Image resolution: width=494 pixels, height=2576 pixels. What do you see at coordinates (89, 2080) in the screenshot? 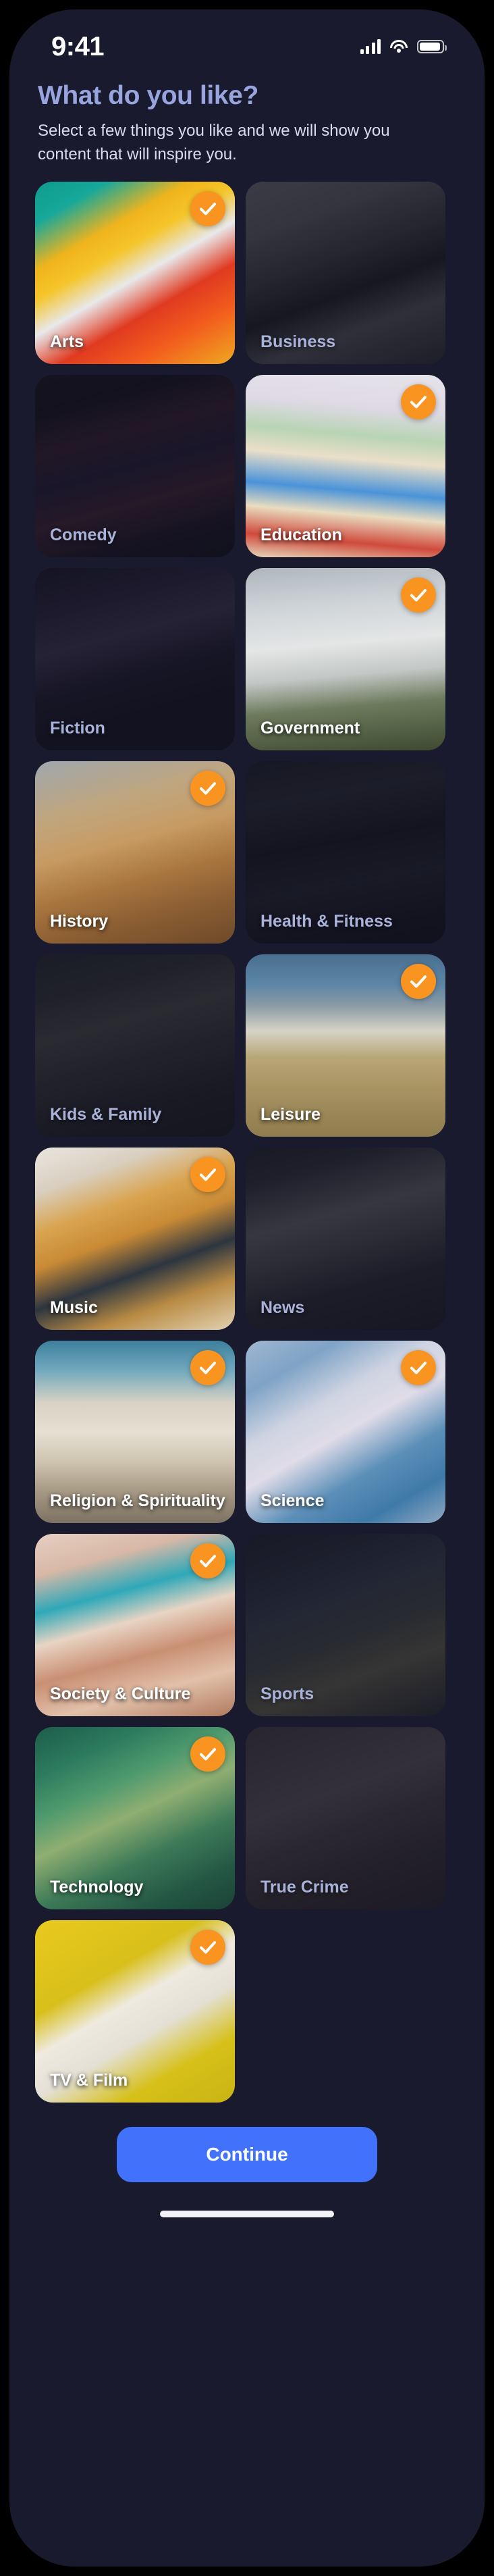
I see `category-label: TV & Film` at bounding box center [89, 2080].